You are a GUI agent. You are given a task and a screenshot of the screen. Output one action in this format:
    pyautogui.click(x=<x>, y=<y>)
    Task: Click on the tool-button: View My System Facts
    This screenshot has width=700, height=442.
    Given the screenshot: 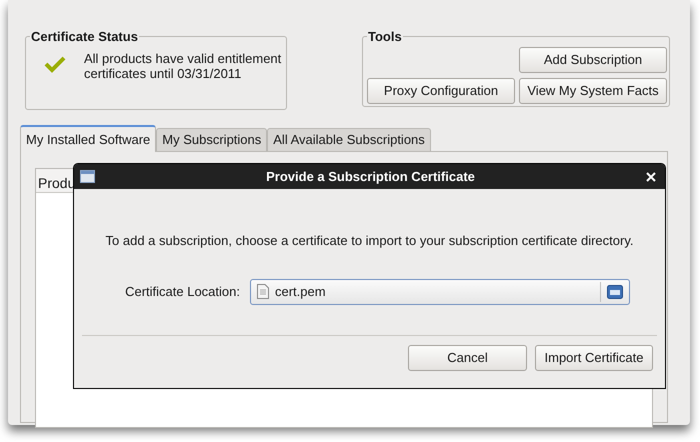 What is the action you would take?
    pyautogui.click(x=593, y=91)
    